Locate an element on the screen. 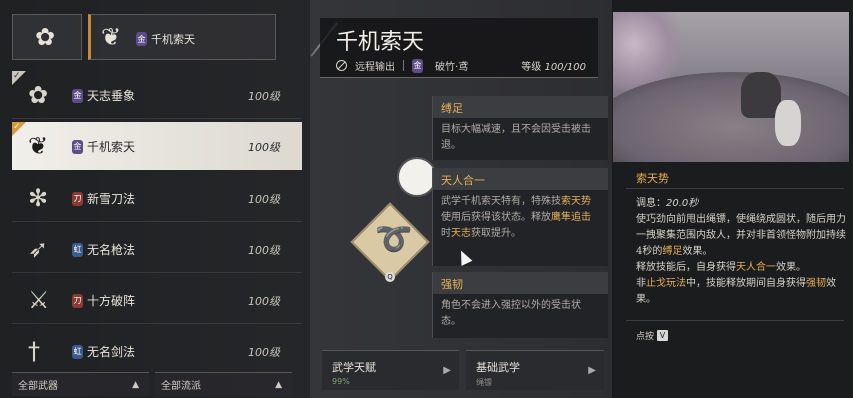 The height and width of the screenshot is (398, 853). crossed-blades-icon: ⚔ is located at coordinates (39, 300).